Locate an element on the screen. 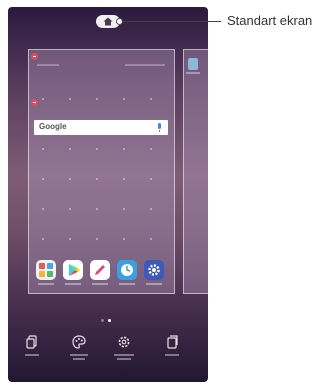  clock-app-icon is located at coordinates (127, 270).